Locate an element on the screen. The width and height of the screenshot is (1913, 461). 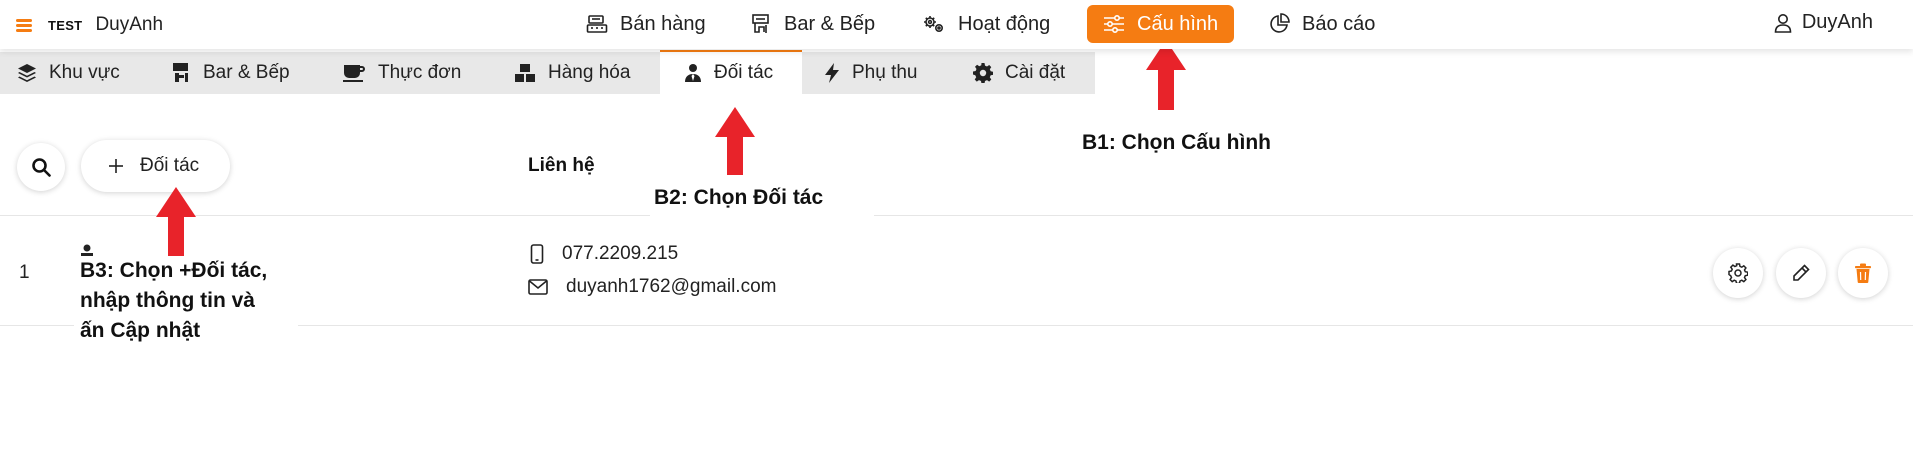
bolt-icon is located at coordinates (832, 73).